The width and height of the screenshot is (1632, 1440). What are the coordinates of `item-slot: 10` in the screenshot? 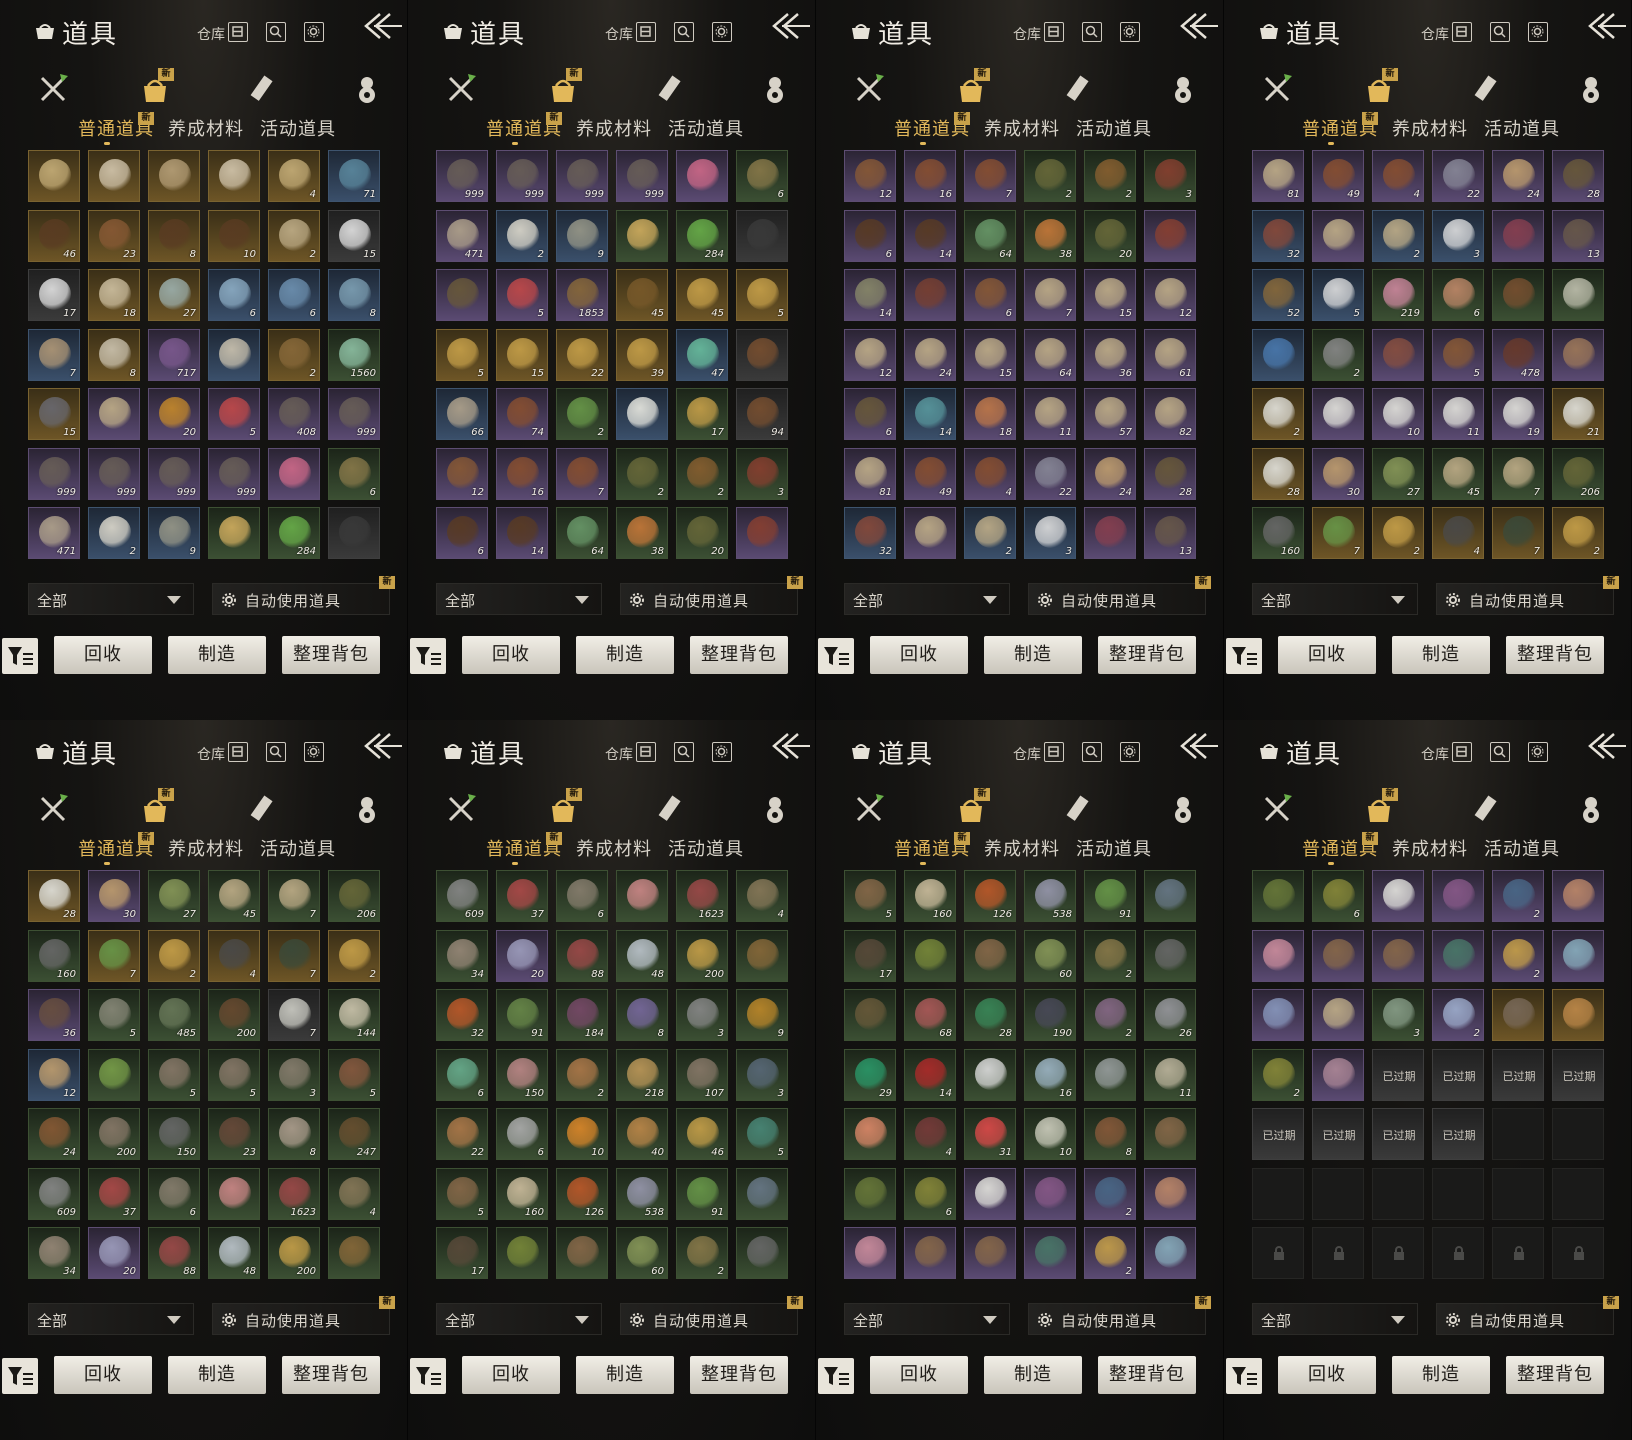 It's located at (234, 235).